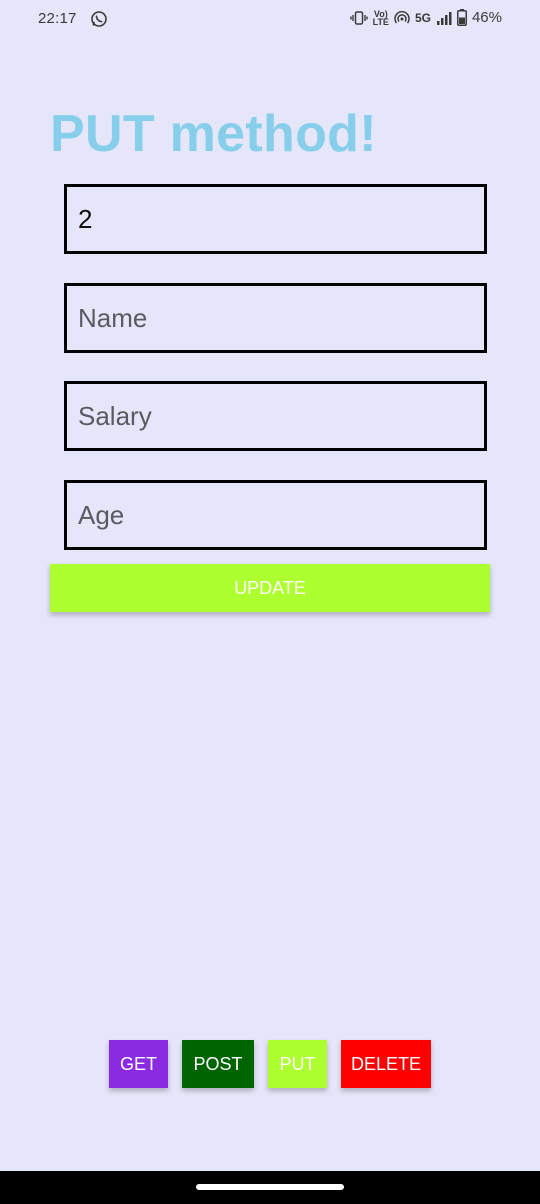 The width and height of the screenshot is (540, 1204). I want to click on volte-bottom: LTE, so click(380, 21).